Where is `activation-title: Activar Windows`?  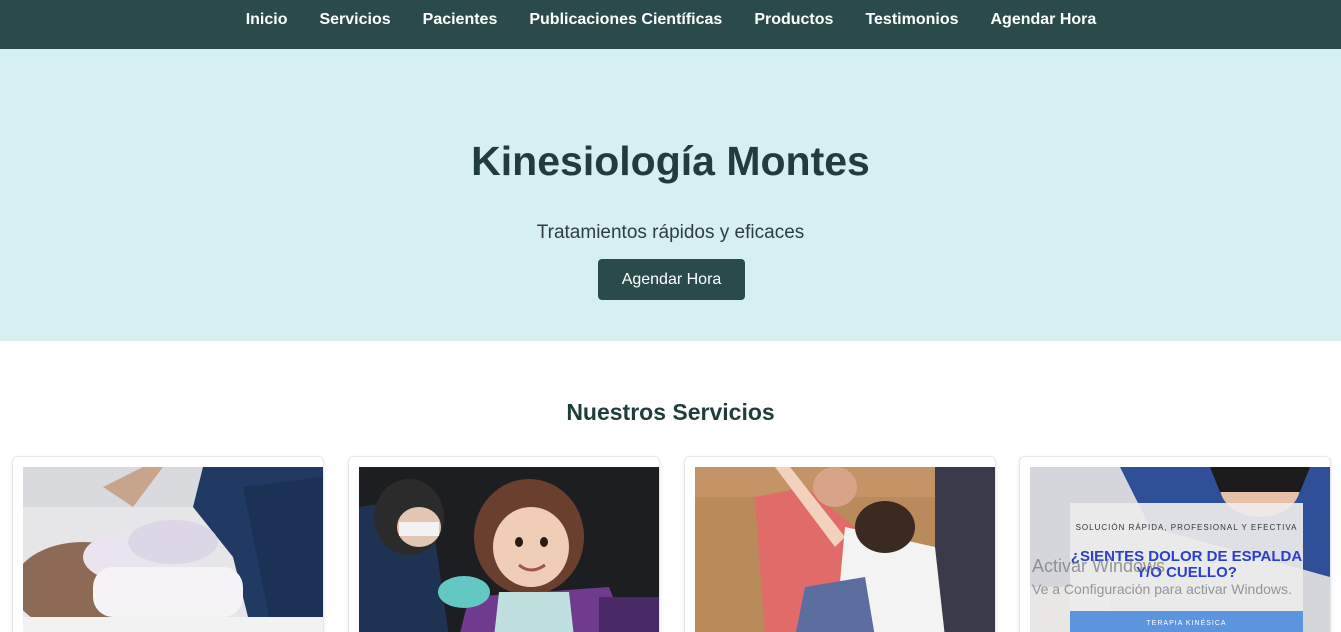
activation-title: Activar Windows is located at coordinates (1099, 566).